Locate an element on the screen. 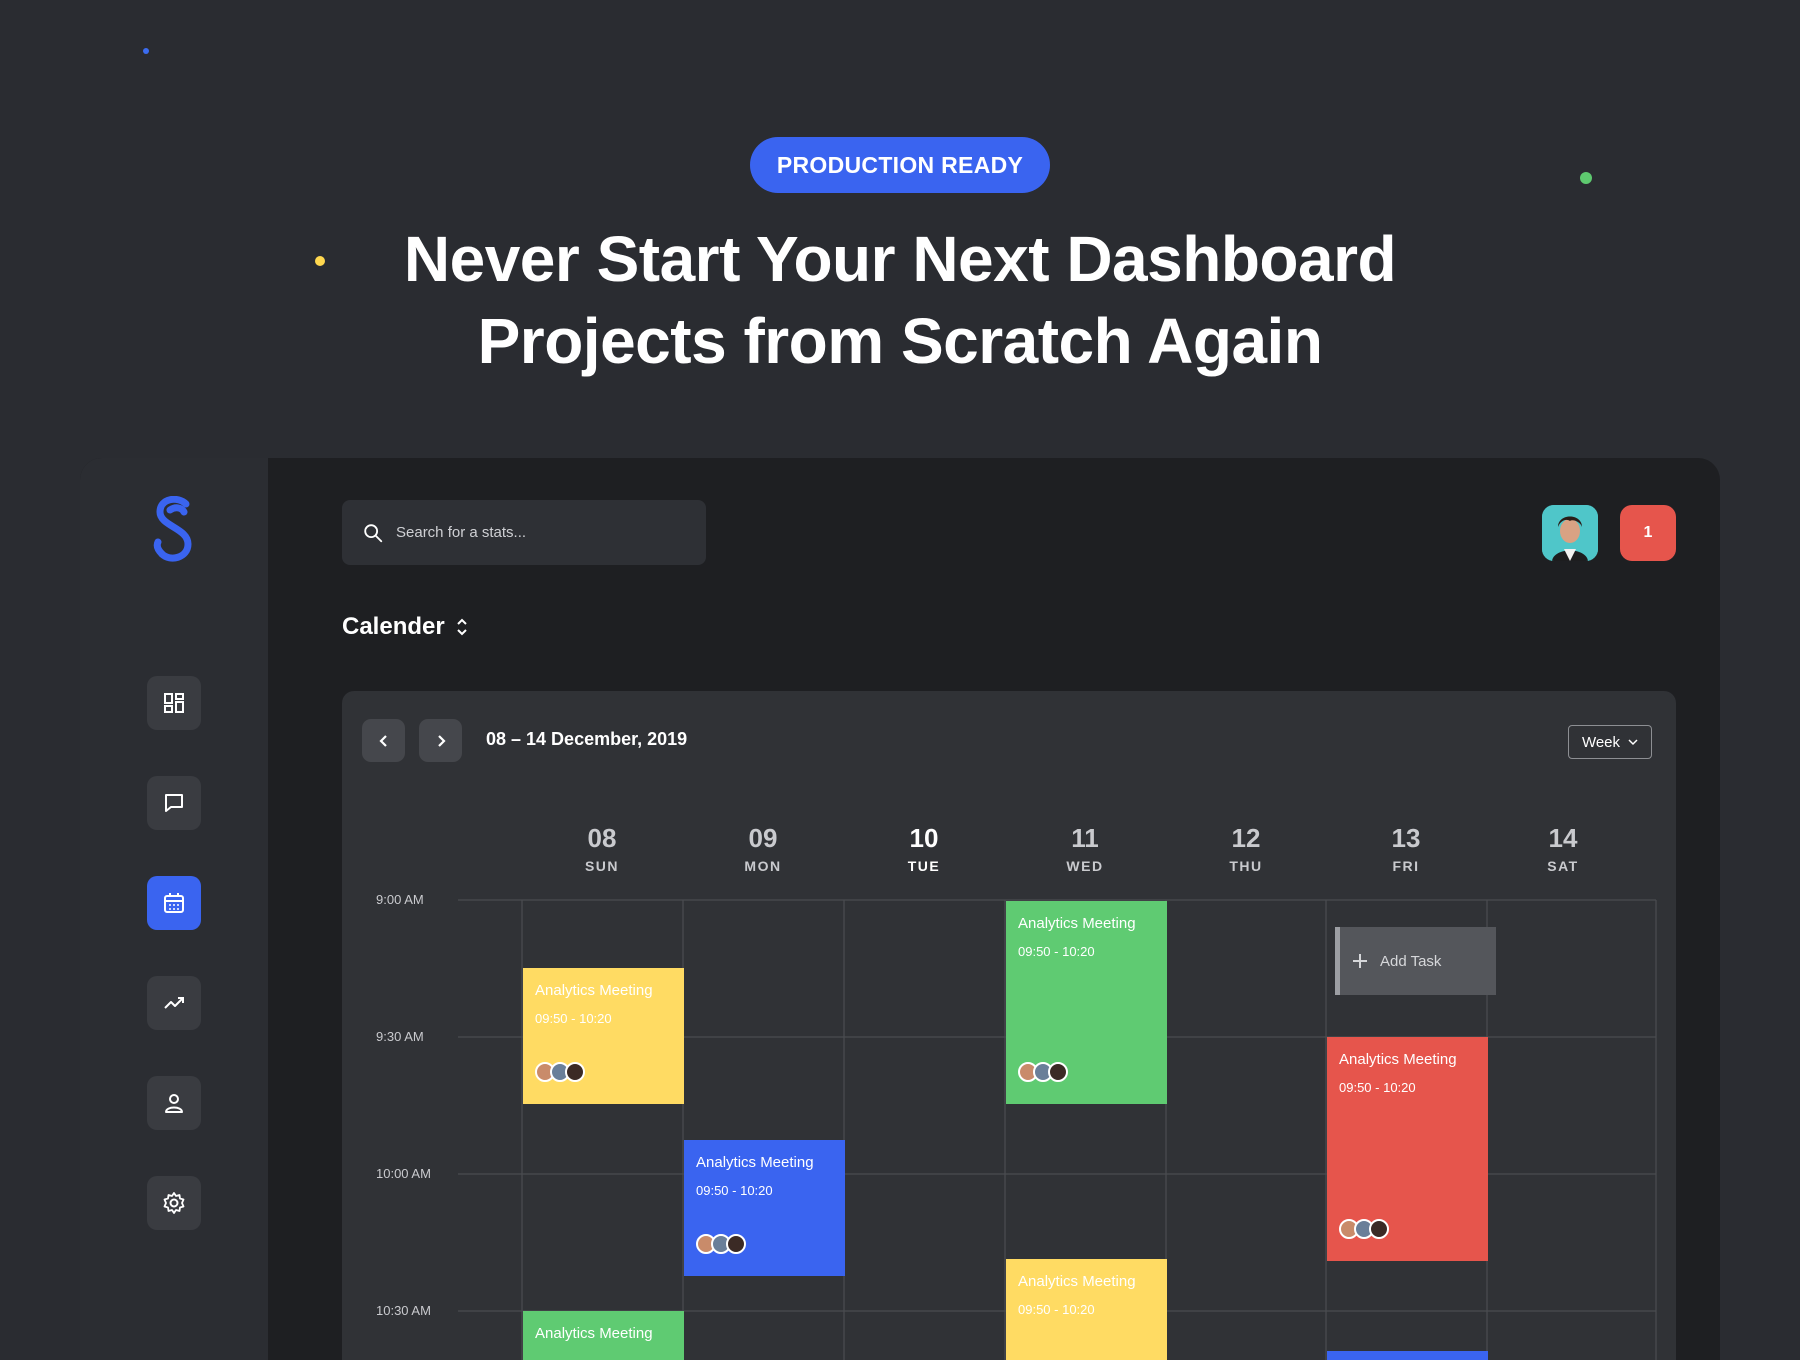  time-label: 10:30 AM is located at coordinates (403, 1310).